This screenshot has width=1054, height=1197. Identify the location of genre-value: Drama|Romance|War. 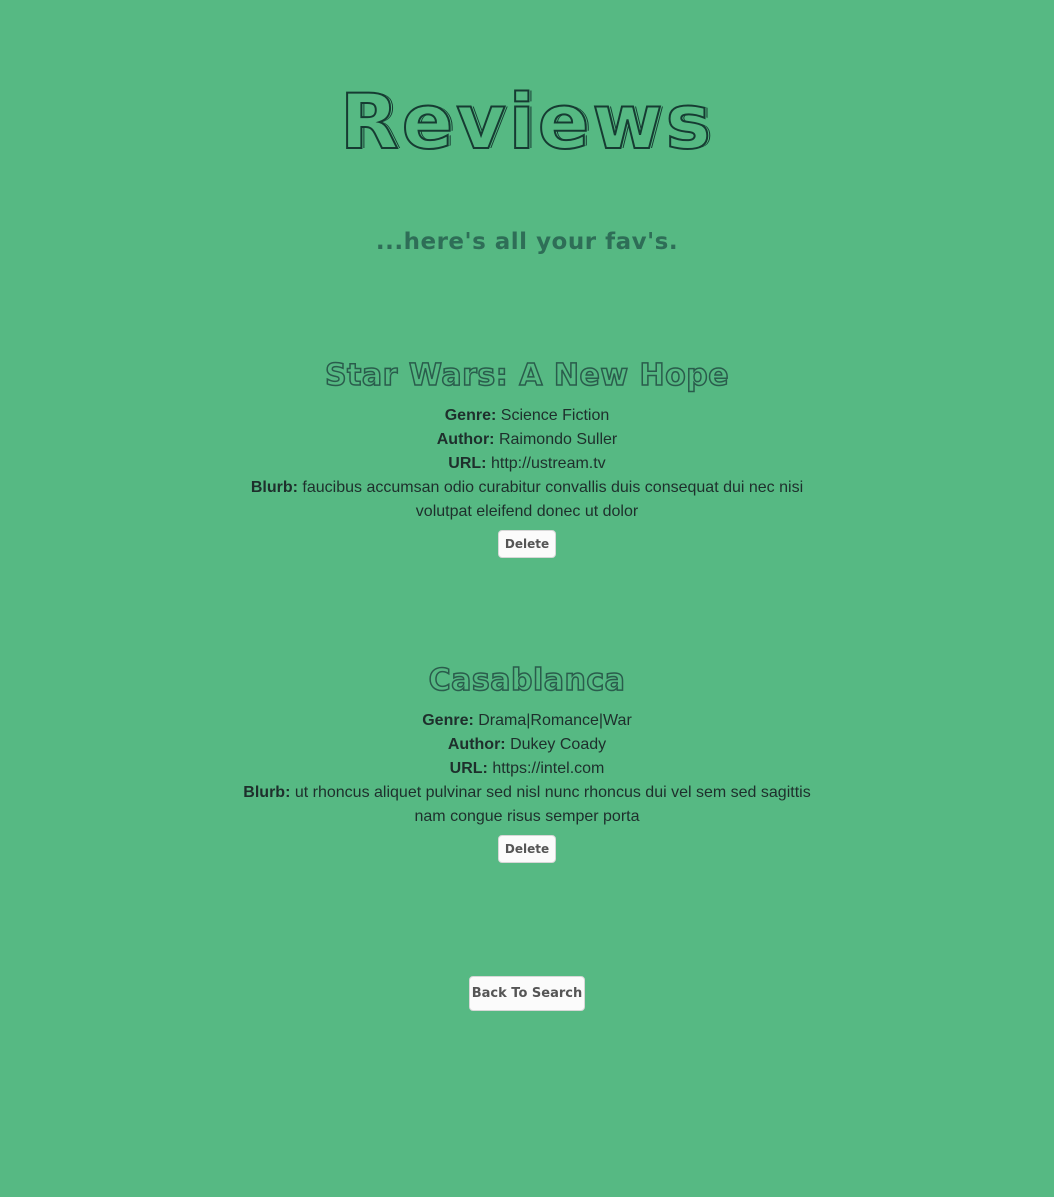
(555, 720).